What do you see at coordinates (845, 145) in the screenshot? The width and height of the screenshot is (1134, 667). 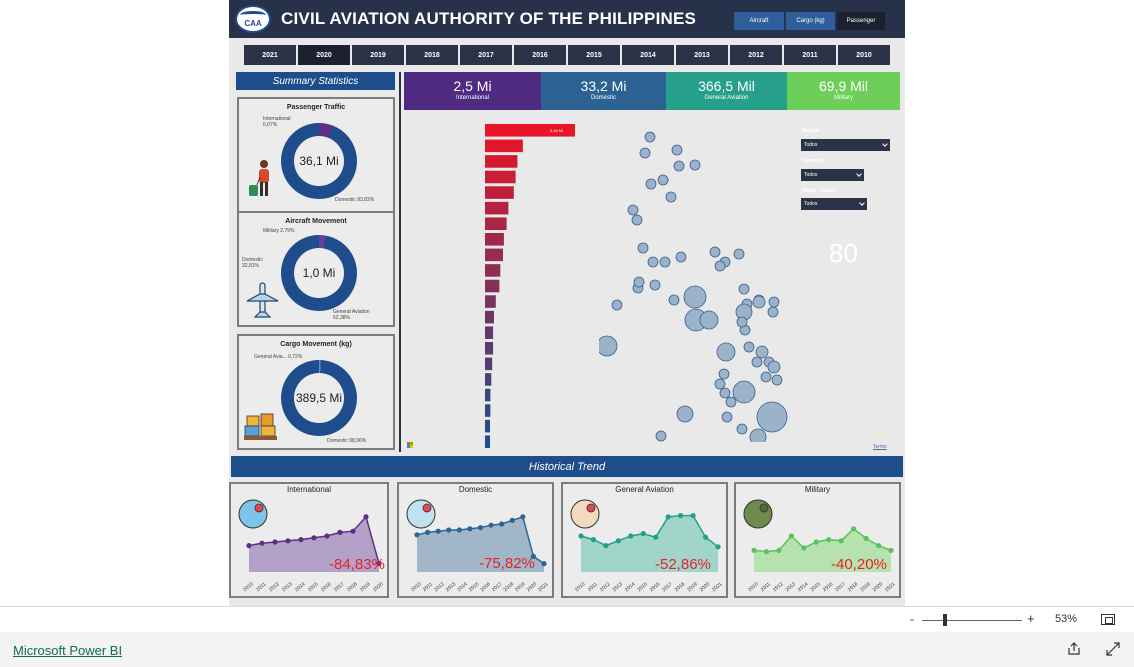 I see `region-dropdown: Todos` at bounding box center [845, 145].